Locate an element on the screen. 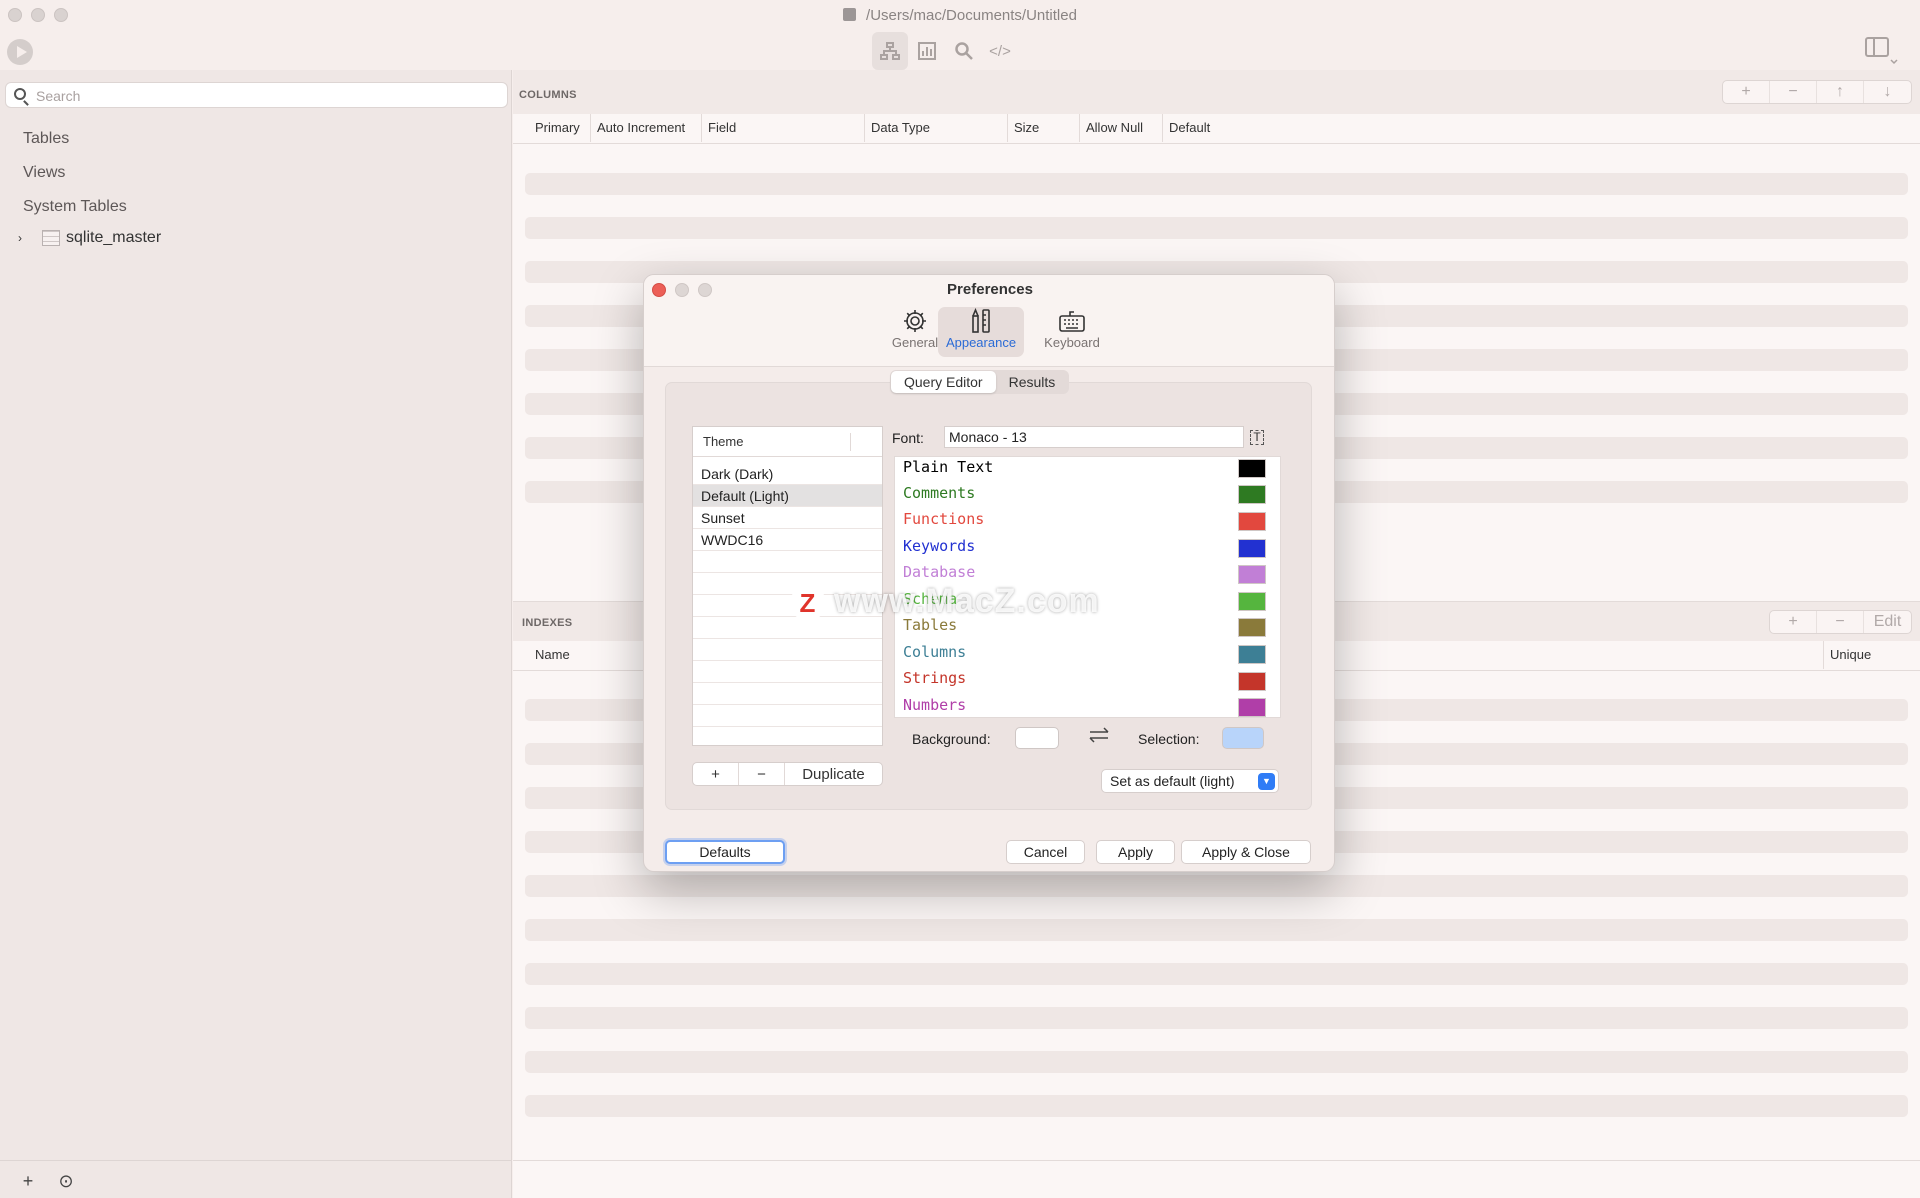 This screenshot has width=1920, height=1198. search-box is located at coordinates (256, 95).